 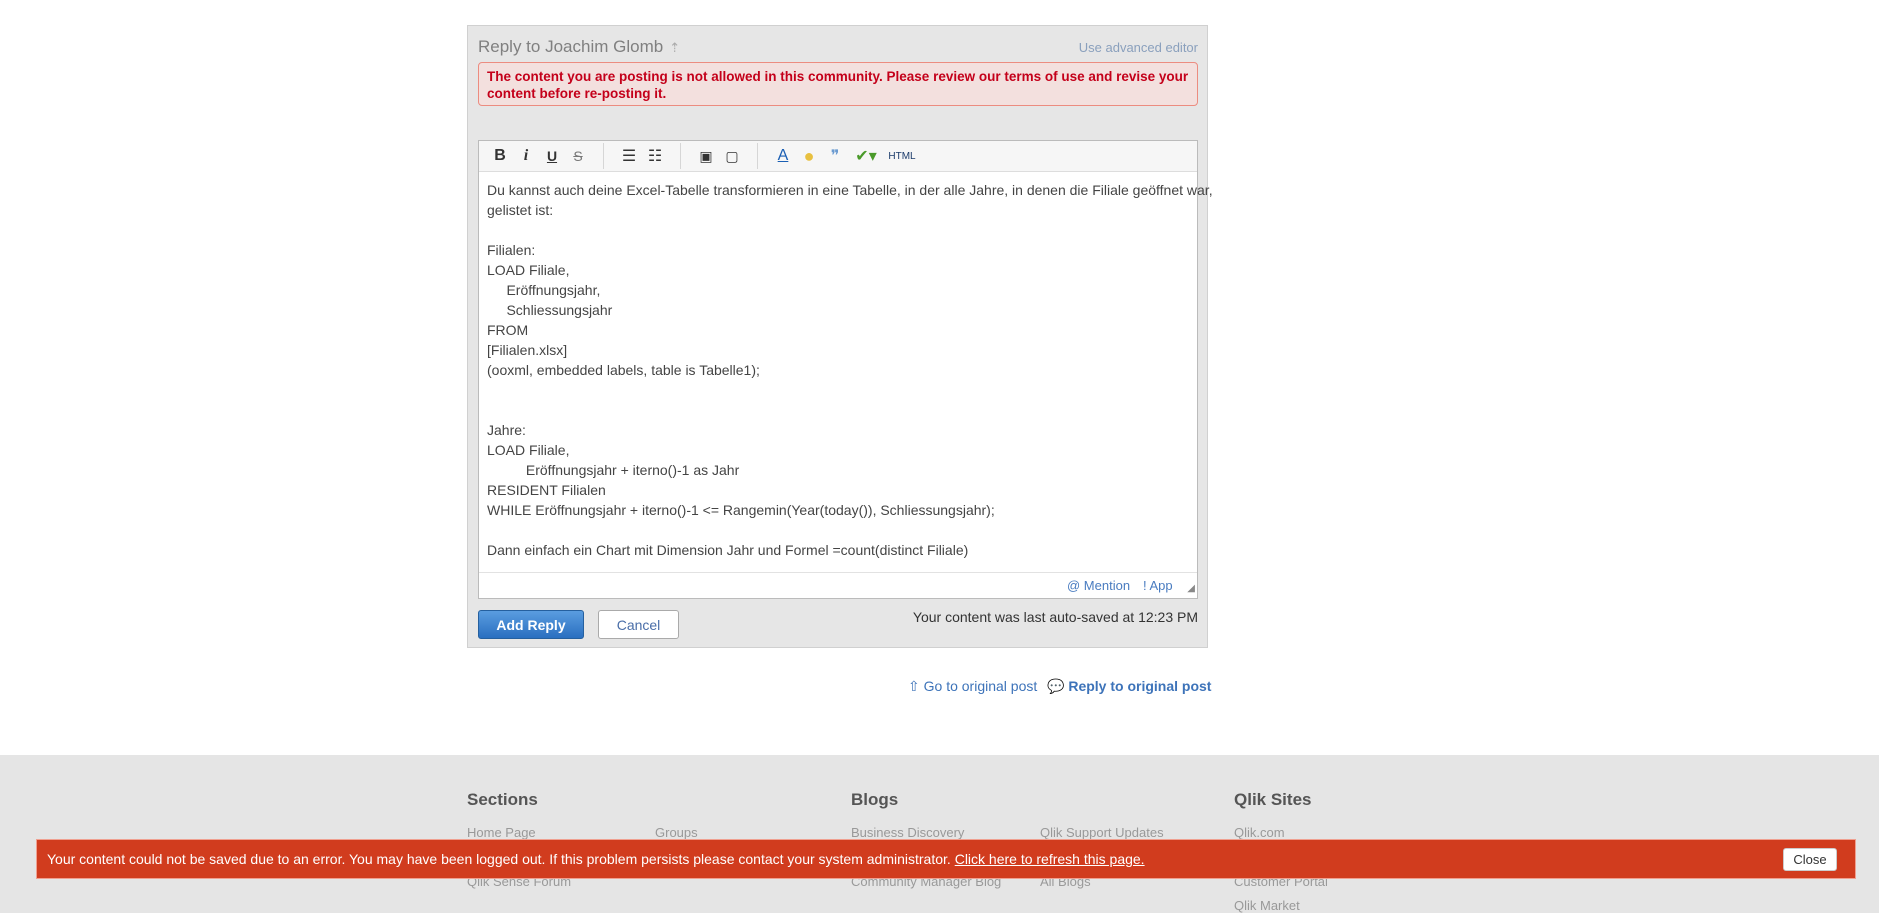 What do you see at coordinates (732, 156) in the screenshot?
I see `video-icon: ▢` at bounding box center [732, 156].